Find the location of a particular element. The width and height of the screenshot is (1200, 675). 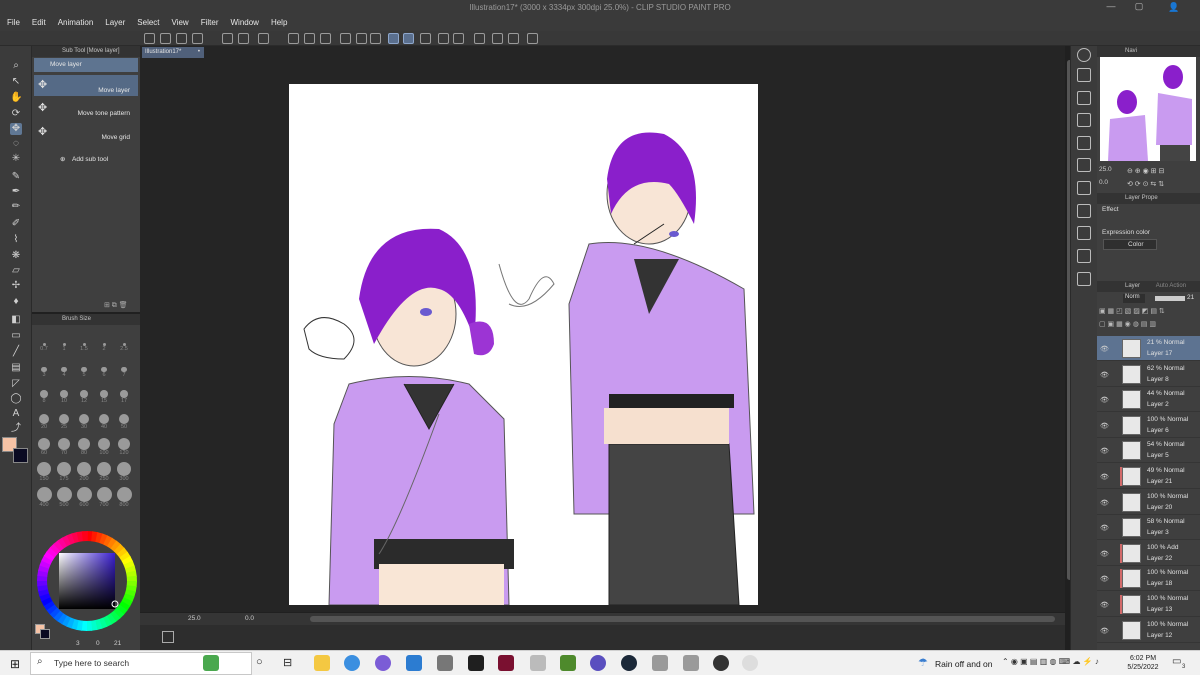

ruler-tool-icon: ╱ is located at coordinates (16, 352).